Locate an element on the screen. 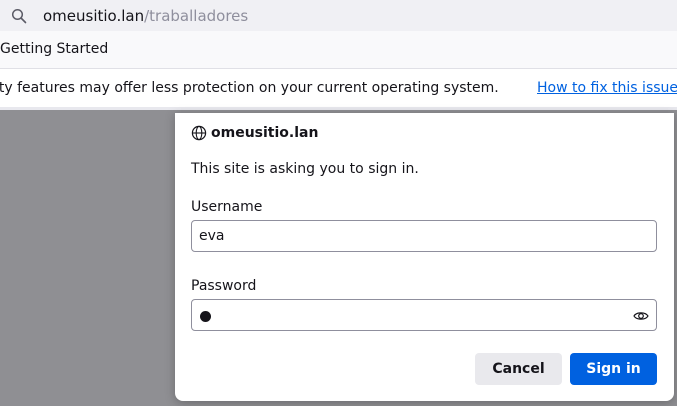 This screenshot has height=406, width=677. eye-icon is located at coordinates (641, 316).